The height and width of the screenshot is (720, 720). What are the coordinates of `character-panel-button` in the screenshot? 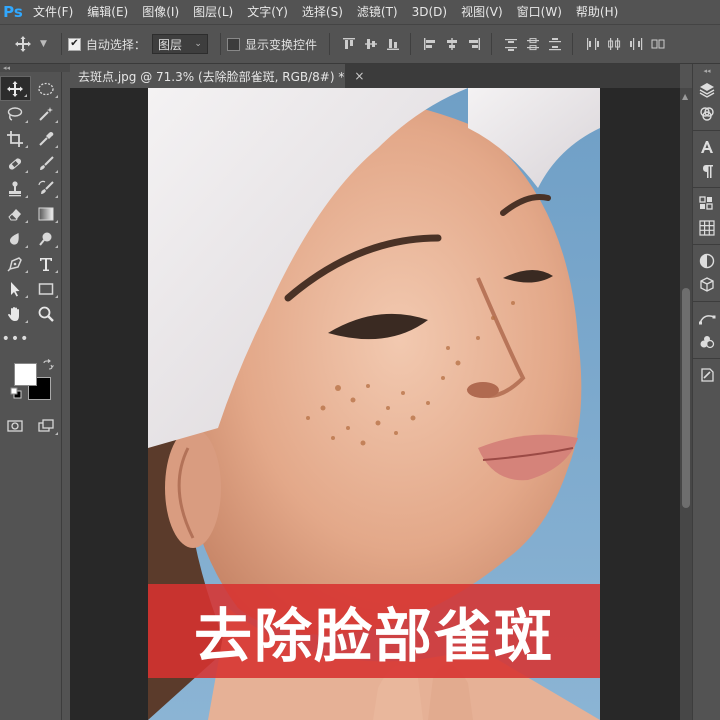 It's located at (706, 147).